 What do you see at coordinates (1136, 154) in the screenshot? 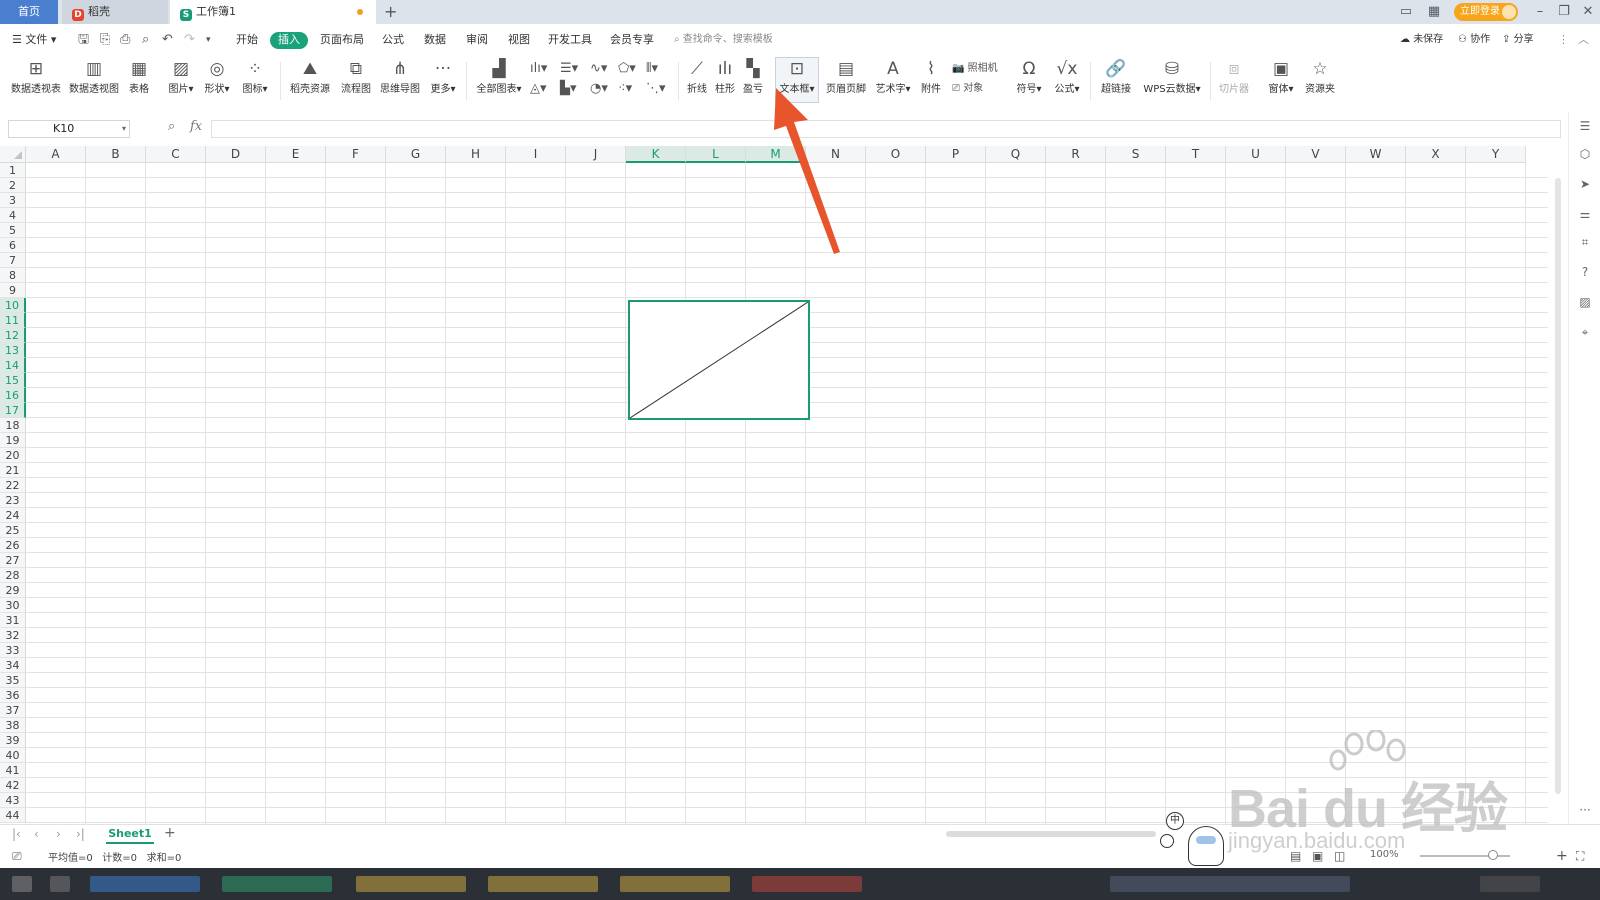
I see `column-header-s: S` at bounding box center [1136, 154].